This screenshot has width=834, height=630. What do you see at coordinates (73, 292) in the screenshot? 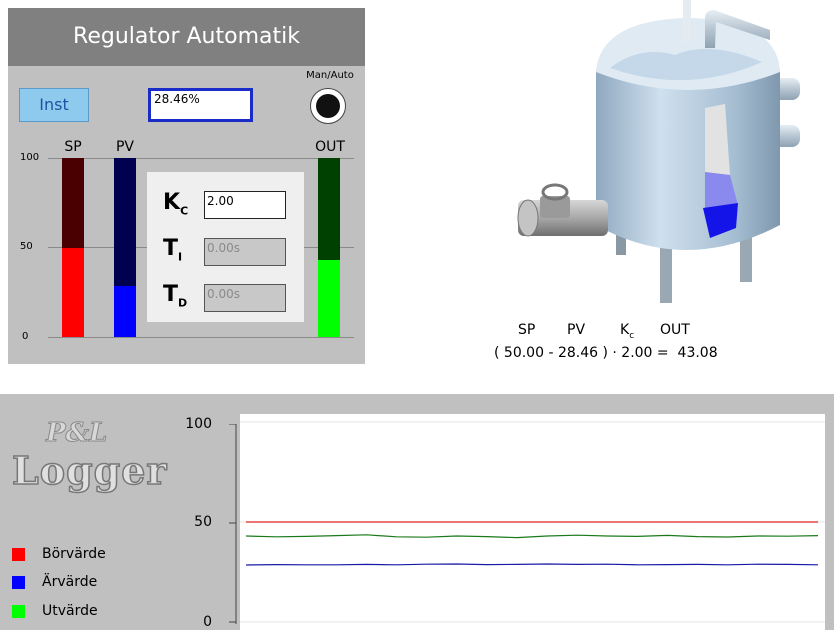
I see `sp-bar-fill` at bounding box center [73, 292].